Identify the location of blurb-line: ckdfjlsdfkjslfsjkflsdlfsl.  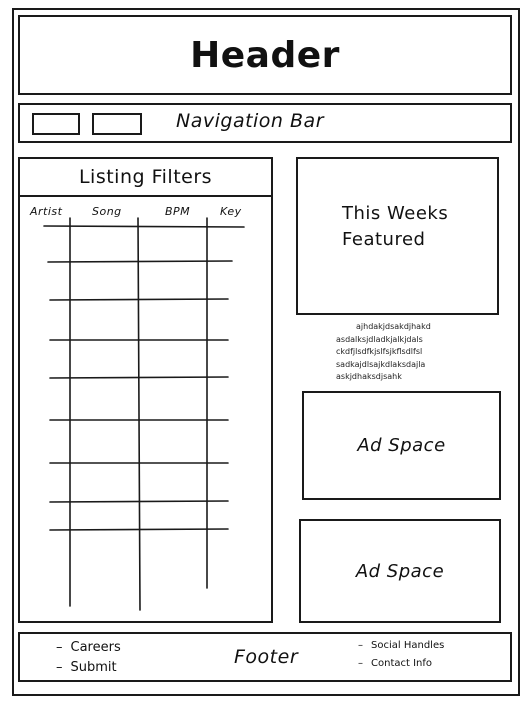
(379, 351).